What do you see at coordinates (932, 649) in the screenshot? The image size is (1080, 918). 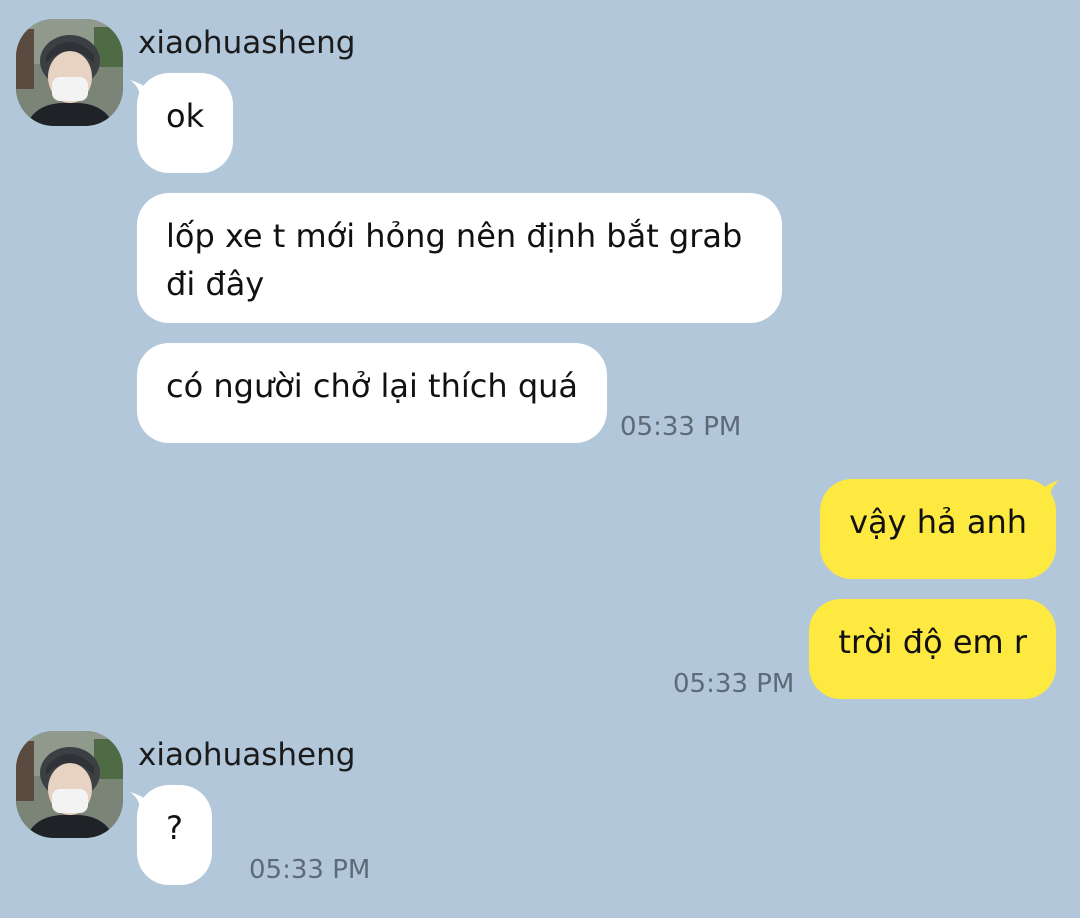 I see `message-bubble: trời độ em r` at bounding box center [932, 649].